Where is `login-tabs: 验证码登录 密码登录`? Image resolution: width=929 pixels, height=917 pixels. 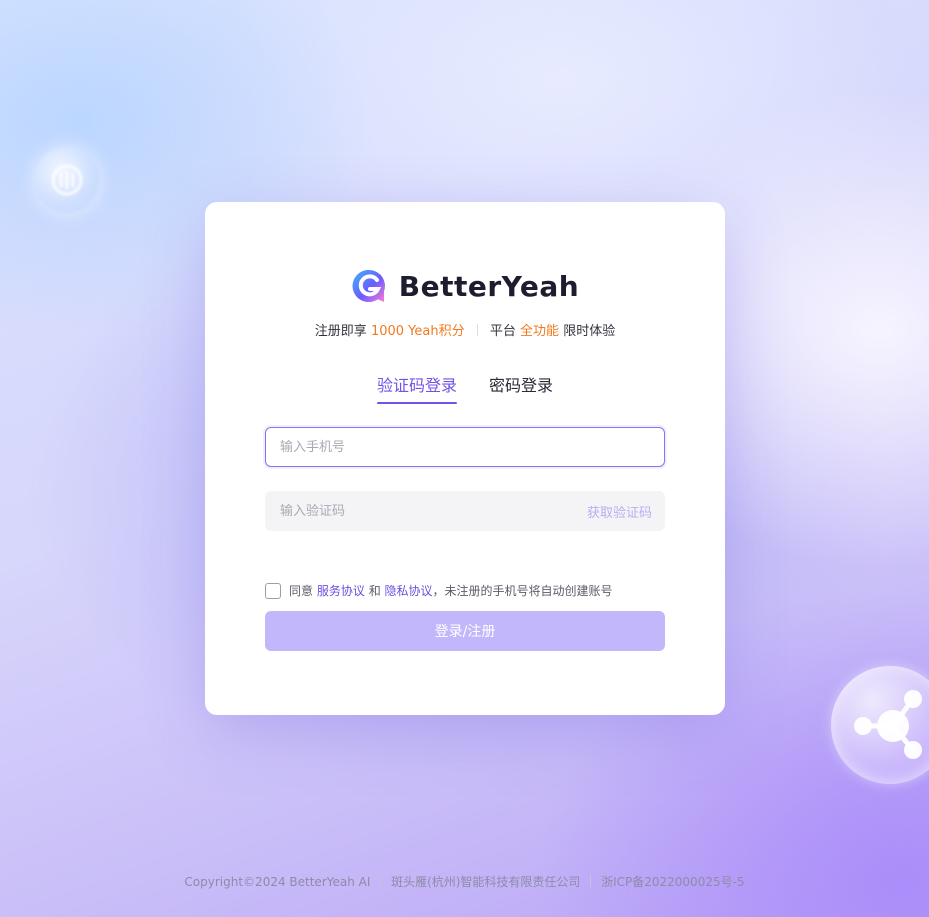
login-tabs: 验证码登录 密码登录 is located at coordinates (465, 388).